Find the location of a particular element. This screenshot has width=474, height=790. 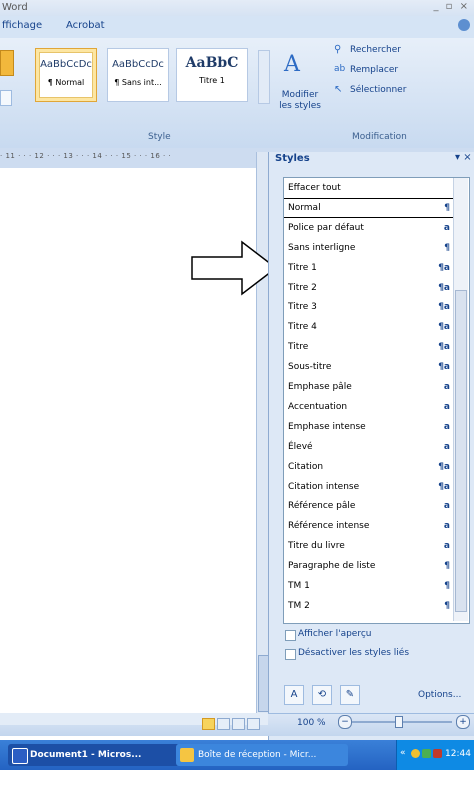

print-layout-icon is located at coordinates (208, 724).